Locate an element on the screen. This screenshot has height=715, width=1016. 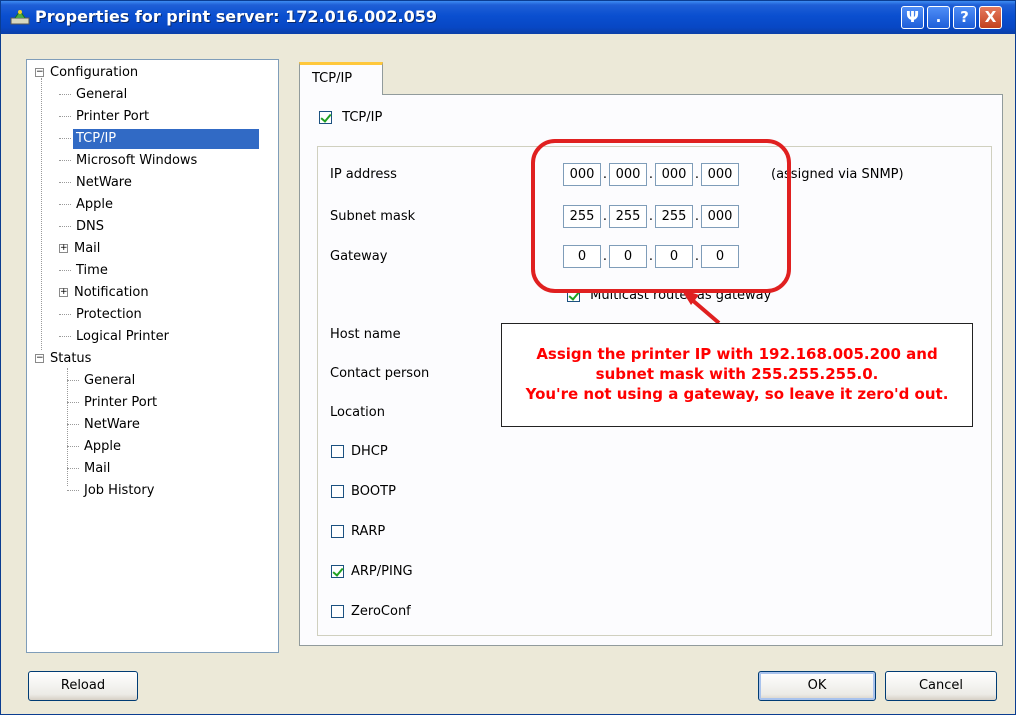
tree-item-printer-port: Printer Port is located at coordinates (105, 117).